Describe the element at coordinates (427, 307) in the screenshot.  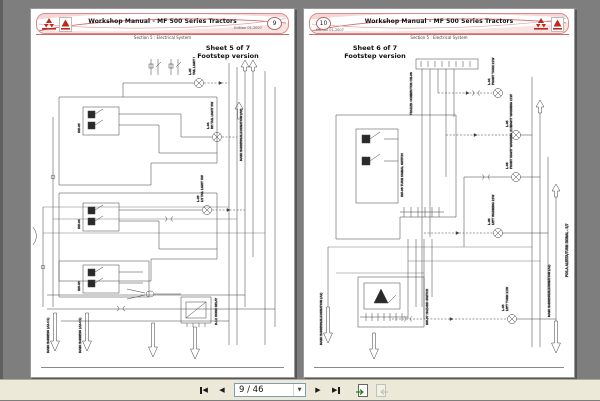
I see `switch-label: SW-07 HAZARD SWITCH` at that location.